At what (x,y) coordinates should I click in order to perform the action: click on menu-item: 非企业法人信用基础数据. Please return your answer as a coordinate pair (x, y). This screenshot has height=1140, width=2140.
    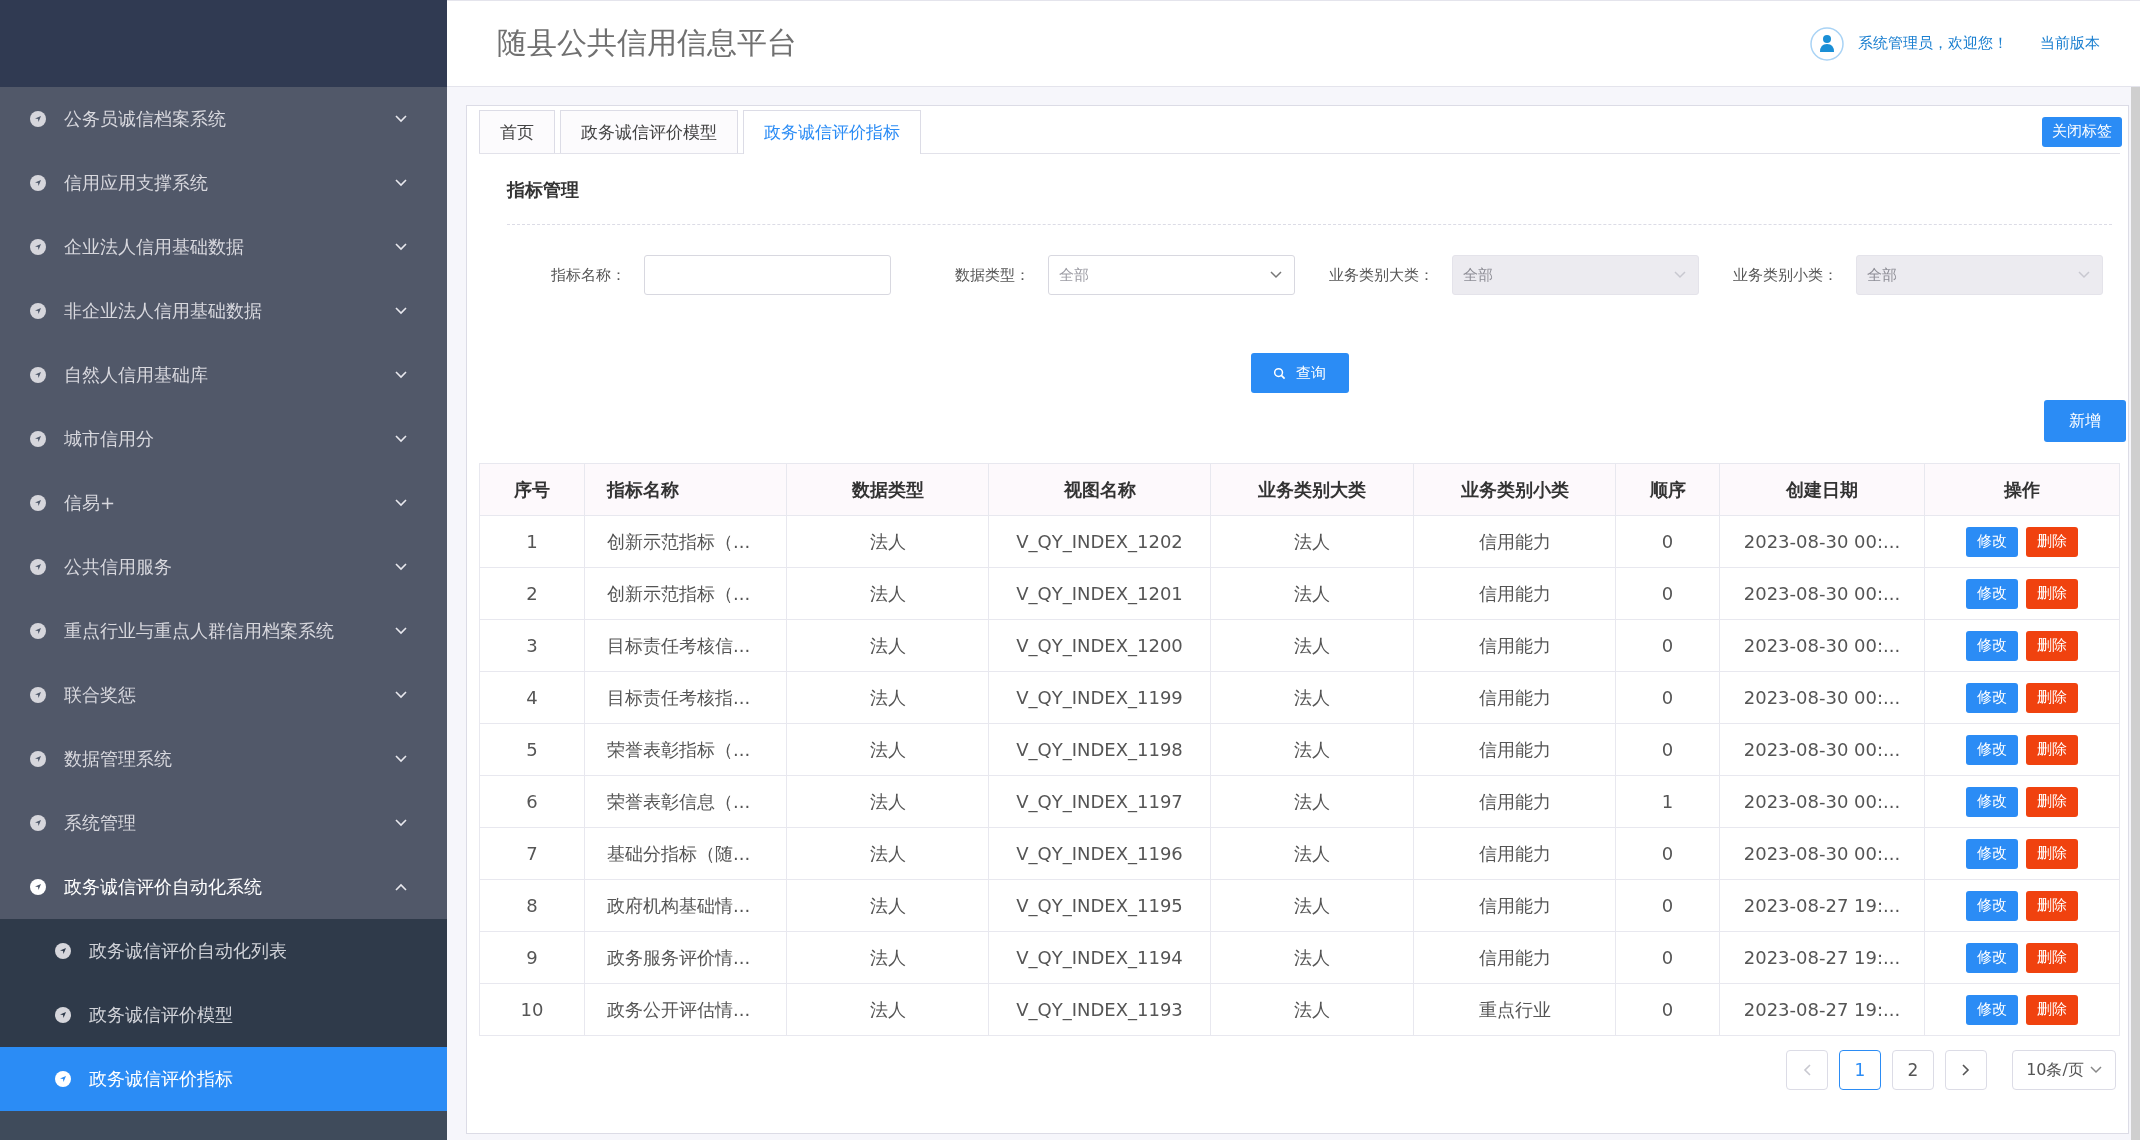
    Looking at the image, I should click on (223, 311).